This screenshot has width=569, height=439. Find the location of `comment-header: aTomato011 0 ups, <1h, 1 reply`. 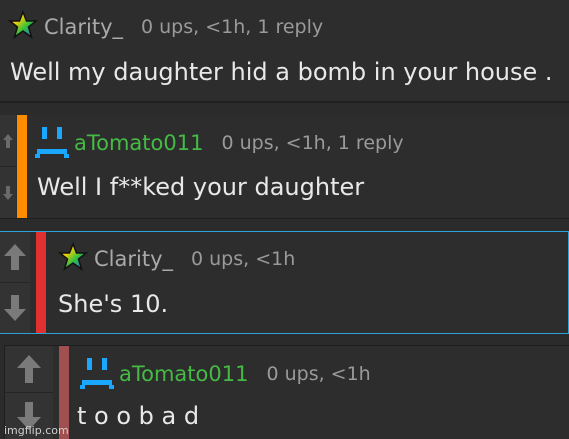

comment-header: aTomato011 0 ups, <1h, 1 reply is located at coordinates (219, 143).